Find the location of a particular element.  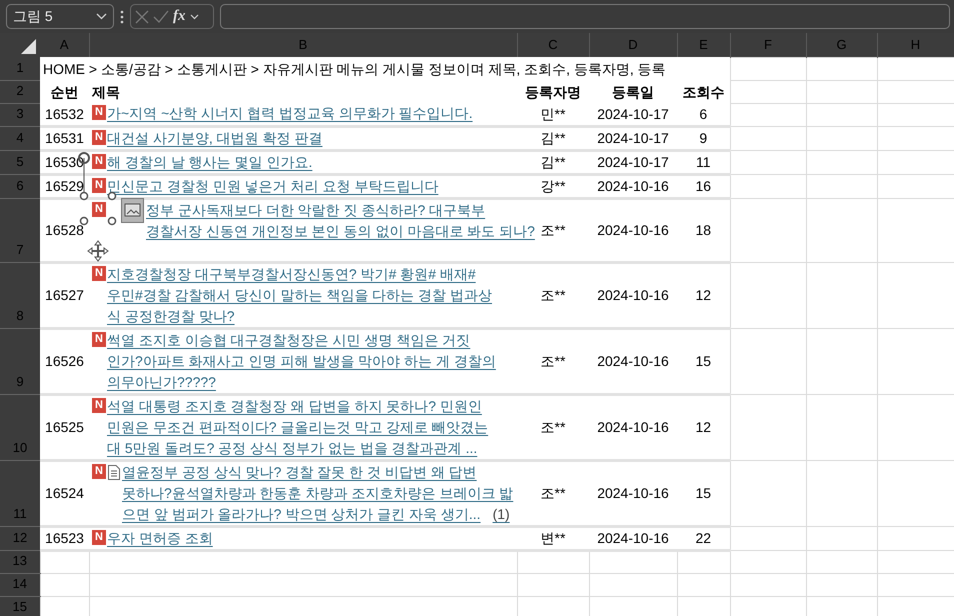

post-title-link: 정부 군사독재보다 더한 악랄한 짓 종식하라? 대구북부 경찰서장 신동연 개인정보 본인 동의 없이 마음대로 봐도 되나? is located at coordinates (340, 221).